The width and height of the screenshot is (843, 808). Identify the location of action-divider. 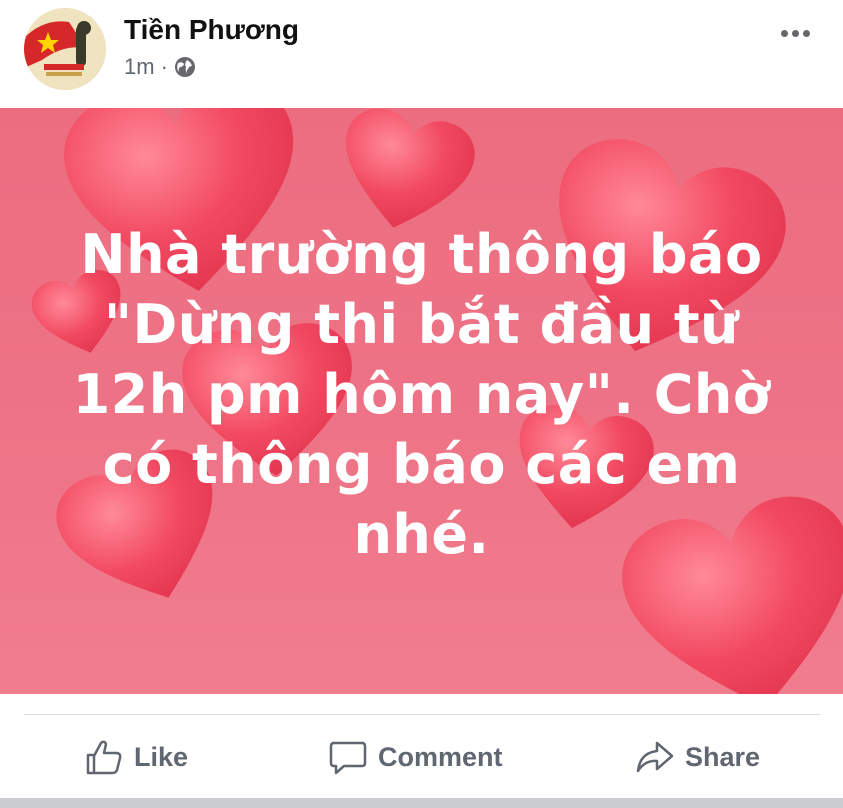
(422, 714).